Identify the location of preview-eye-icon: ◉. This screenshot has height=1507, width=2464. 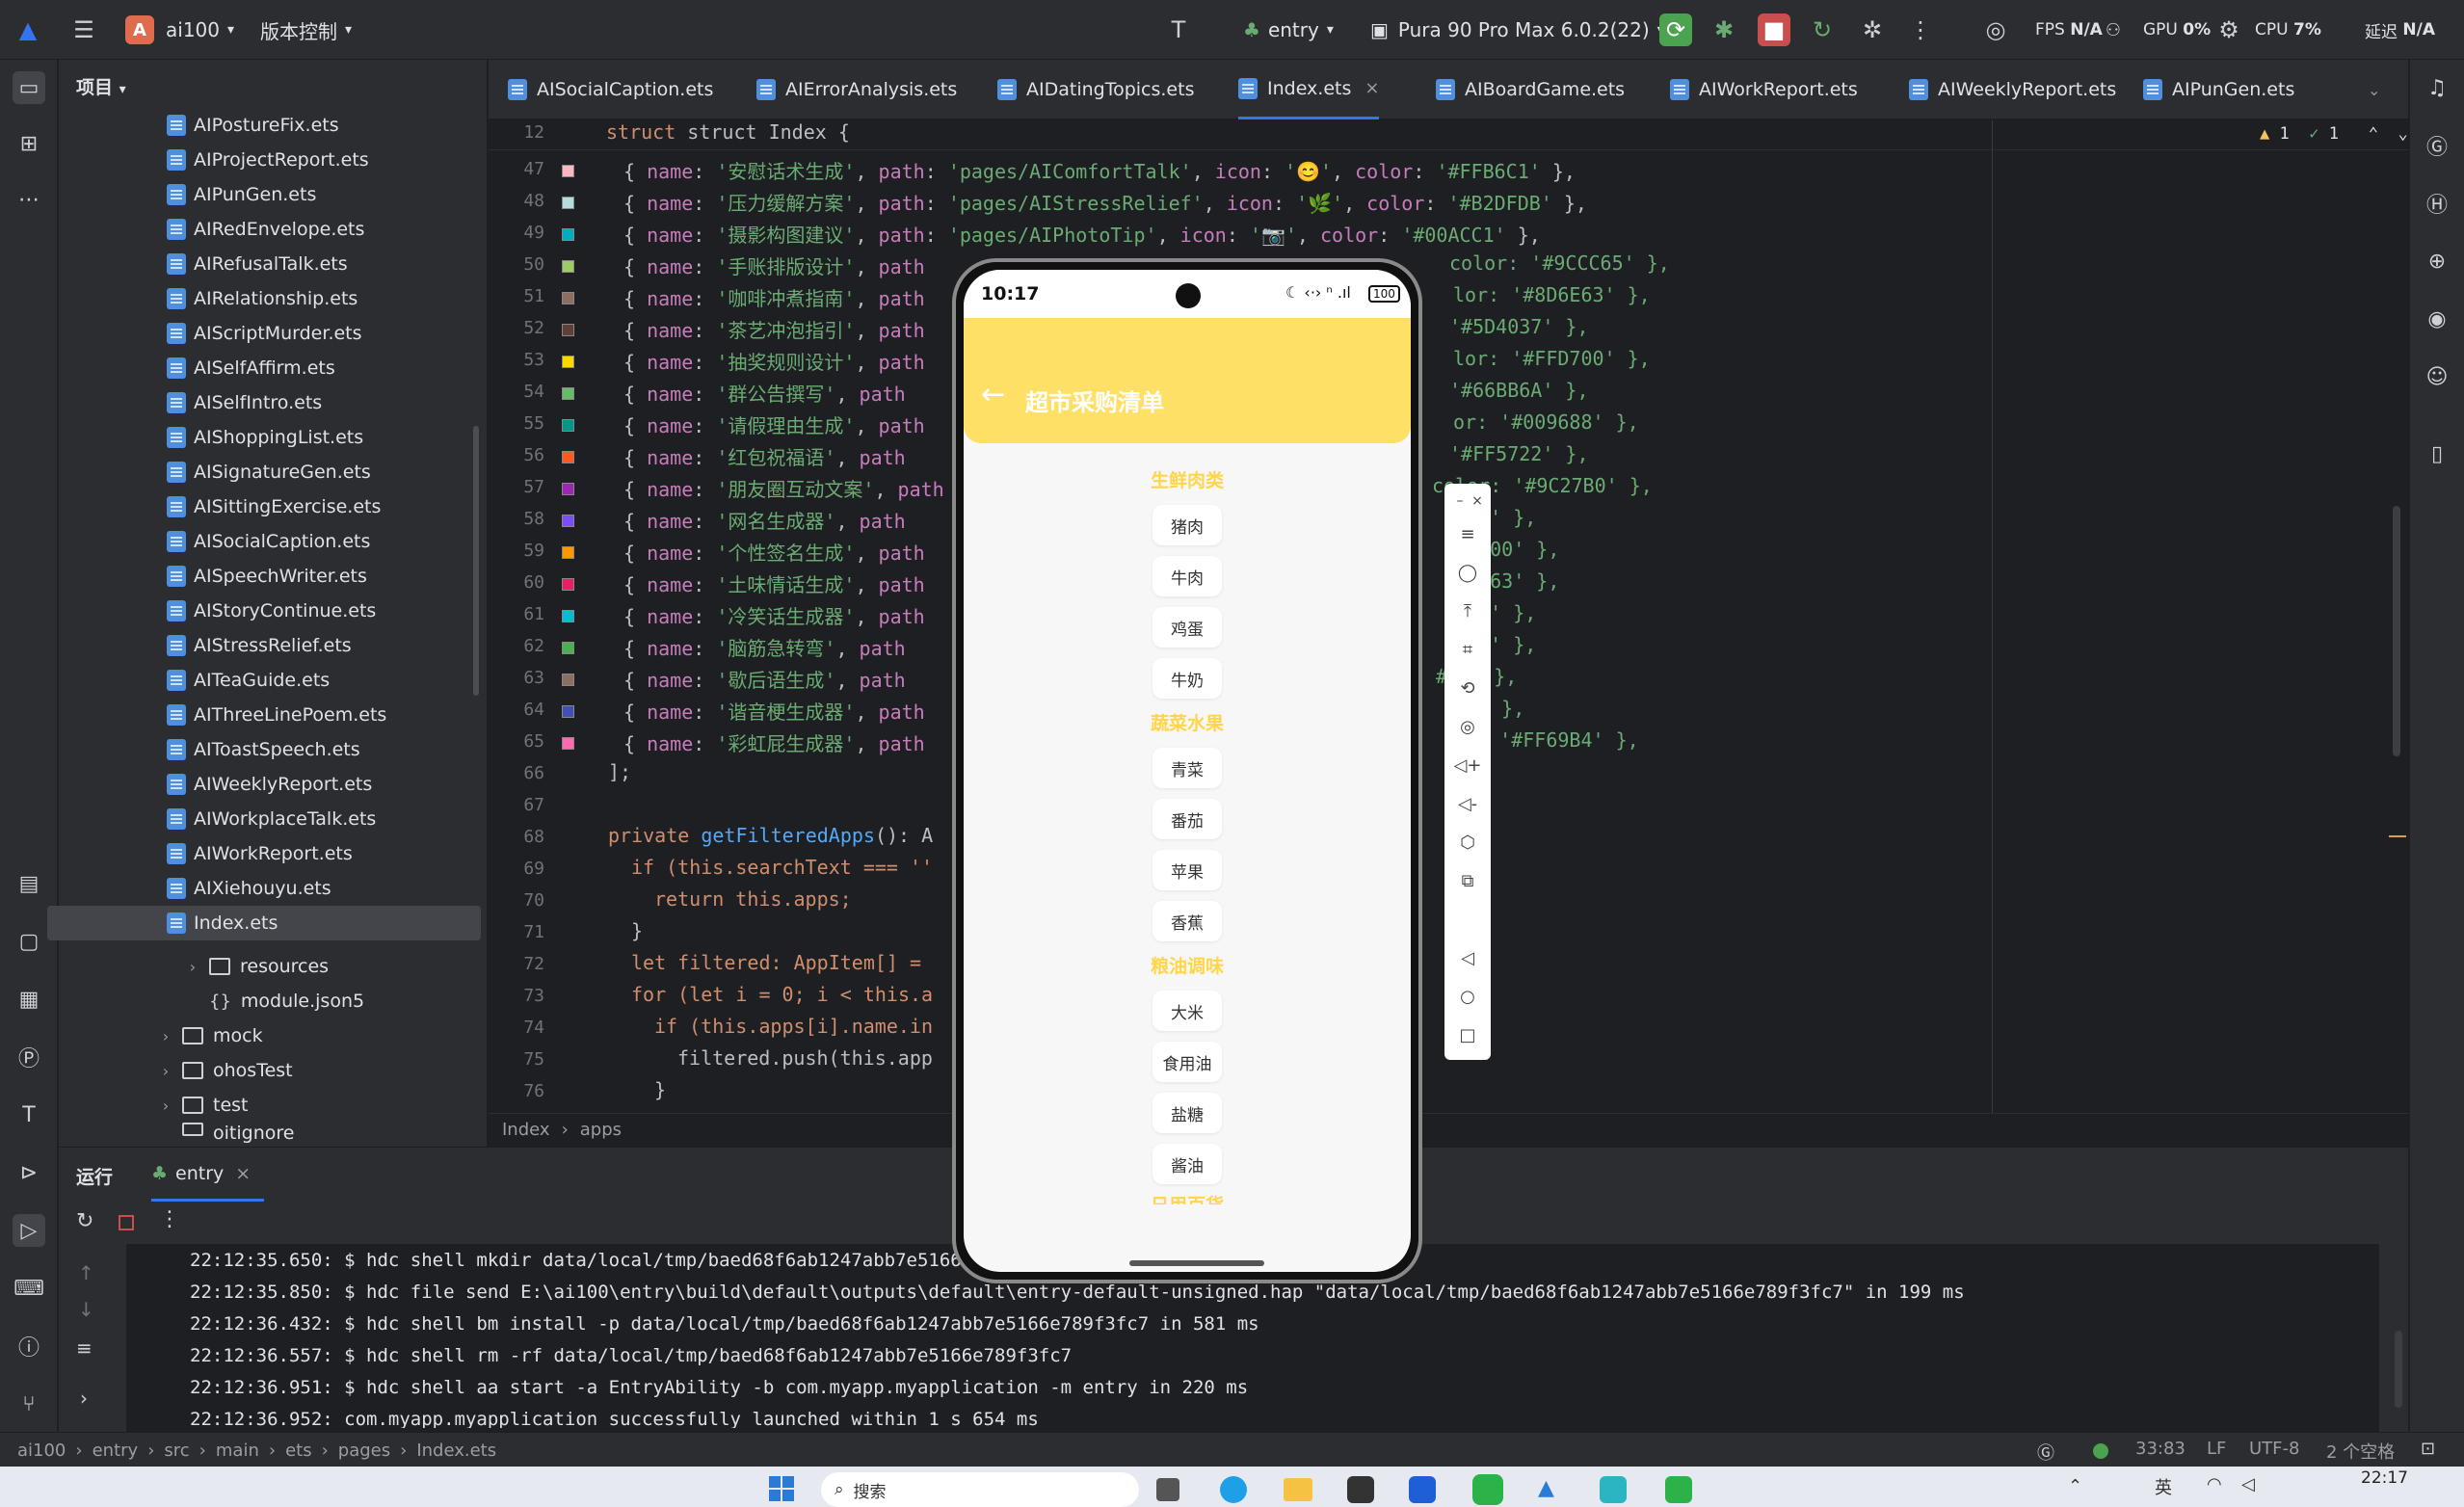
(2437, 319).